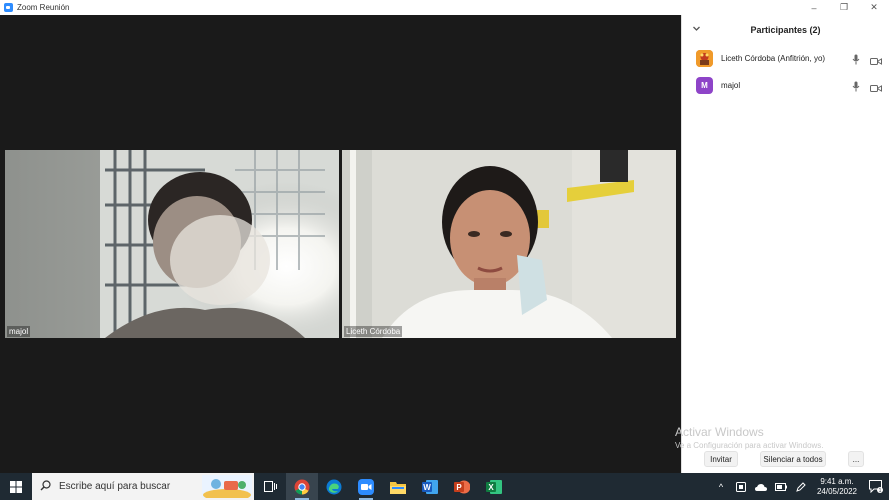 This screenshot has width=889, height=500. What do you see at coordinates (721, 459) in the screenshot?
I see `invite-button: Invitar` at bounding box center [721, 459].